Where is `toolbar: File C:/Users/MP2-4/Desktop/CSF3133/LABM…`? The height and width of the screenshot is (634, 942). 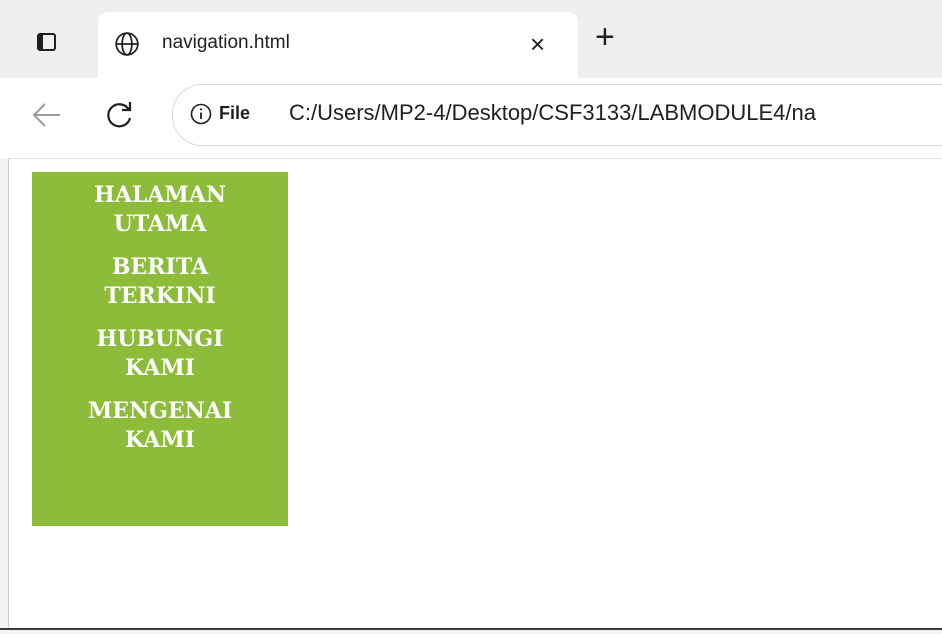 toolbar: File C:/Users/MP2-4/Desktop/CSF3133/LABM… is located at coordinates (471, 118).